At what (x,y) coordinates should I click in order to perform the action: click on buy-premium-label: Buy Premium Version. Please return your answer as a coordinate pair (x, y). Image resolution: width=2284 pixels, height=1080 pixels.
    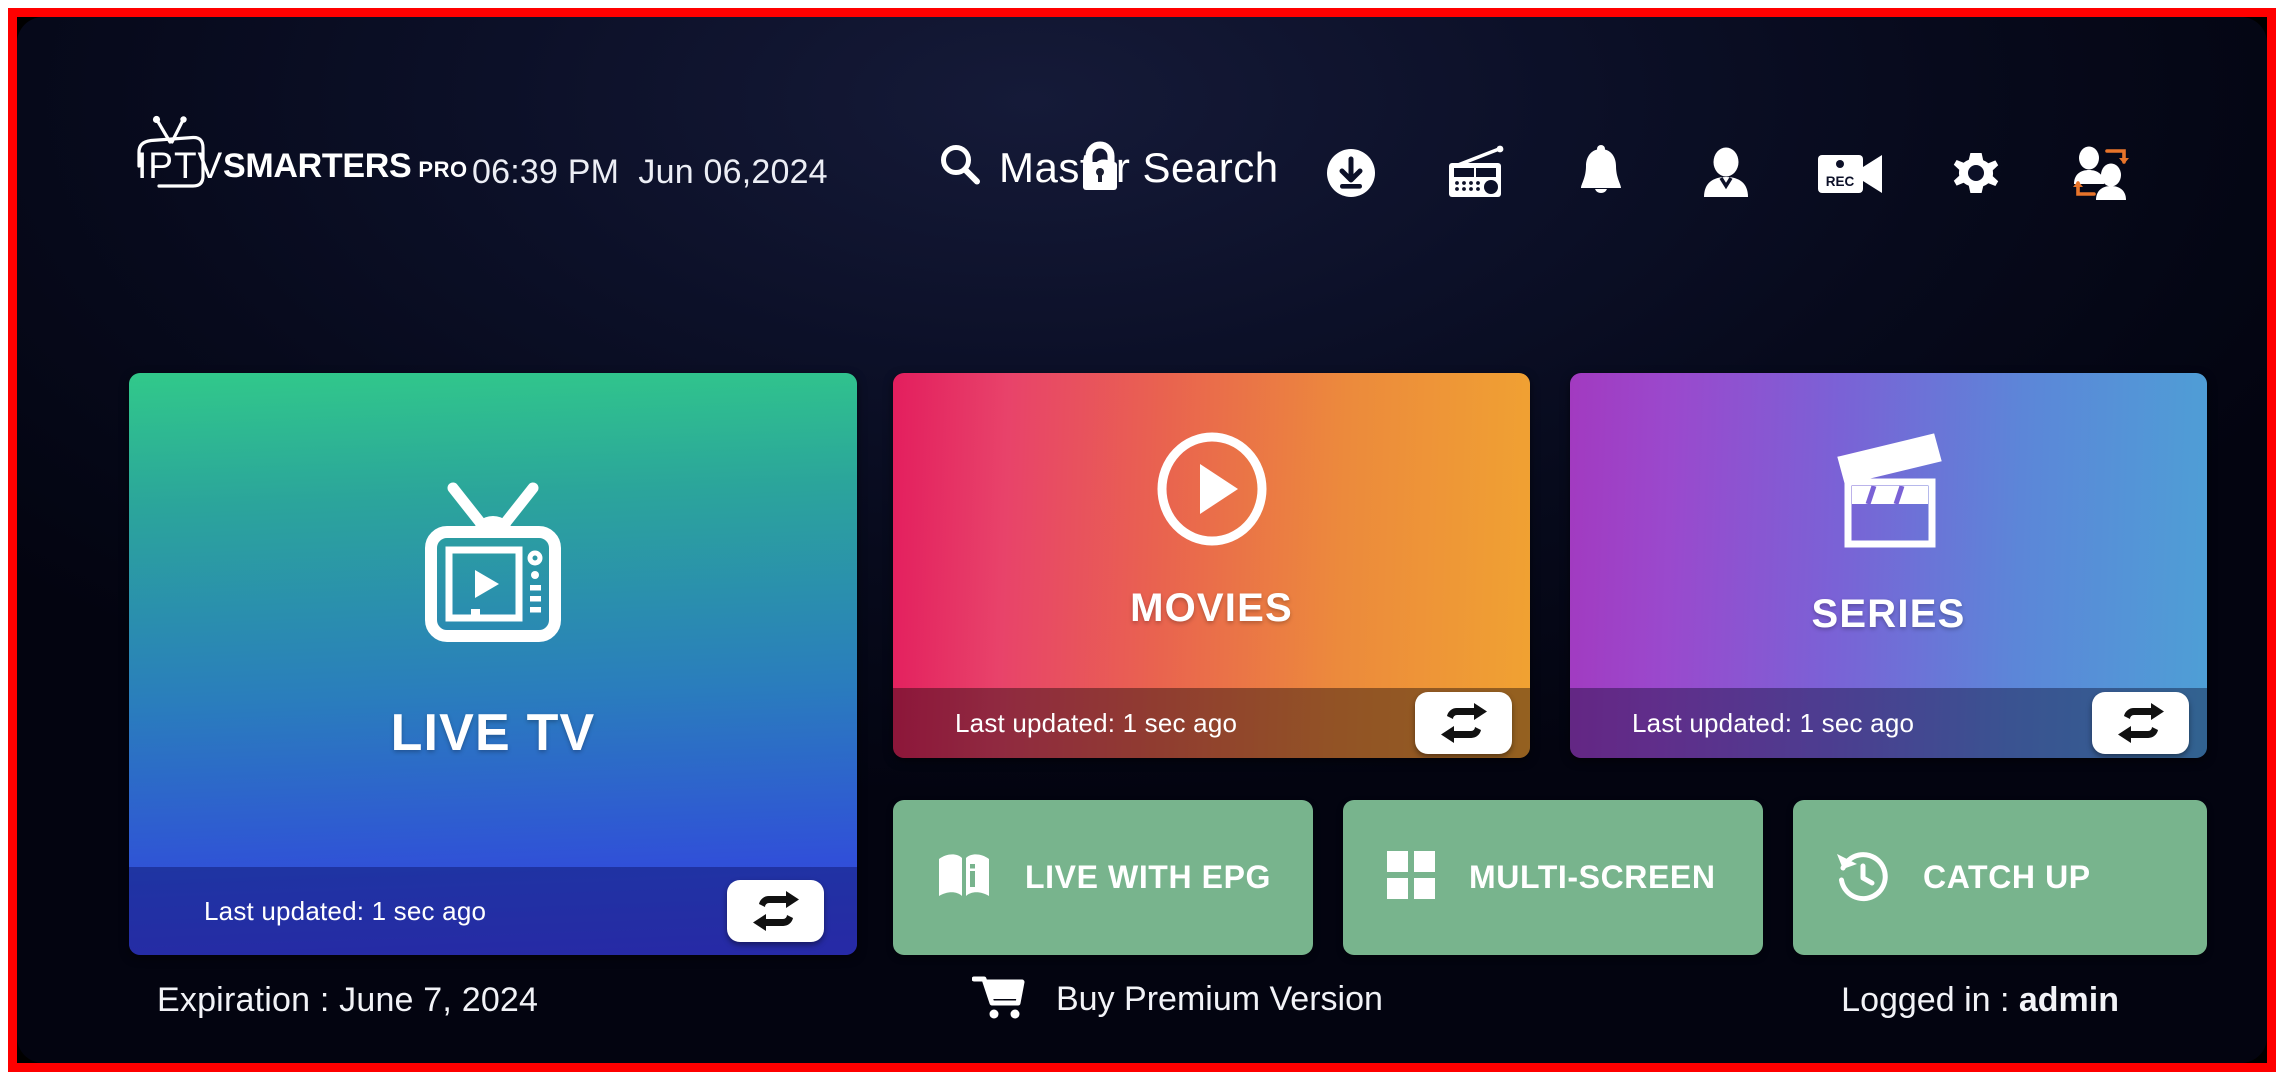
    Looking at the image, I should click on (1219, 999).